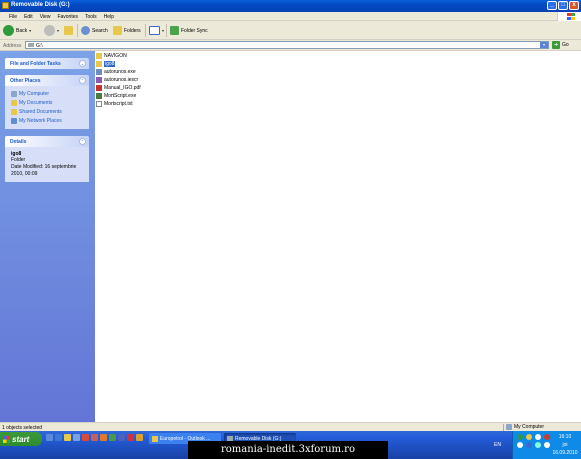  I want to click on media-icon, so click(85, 437).